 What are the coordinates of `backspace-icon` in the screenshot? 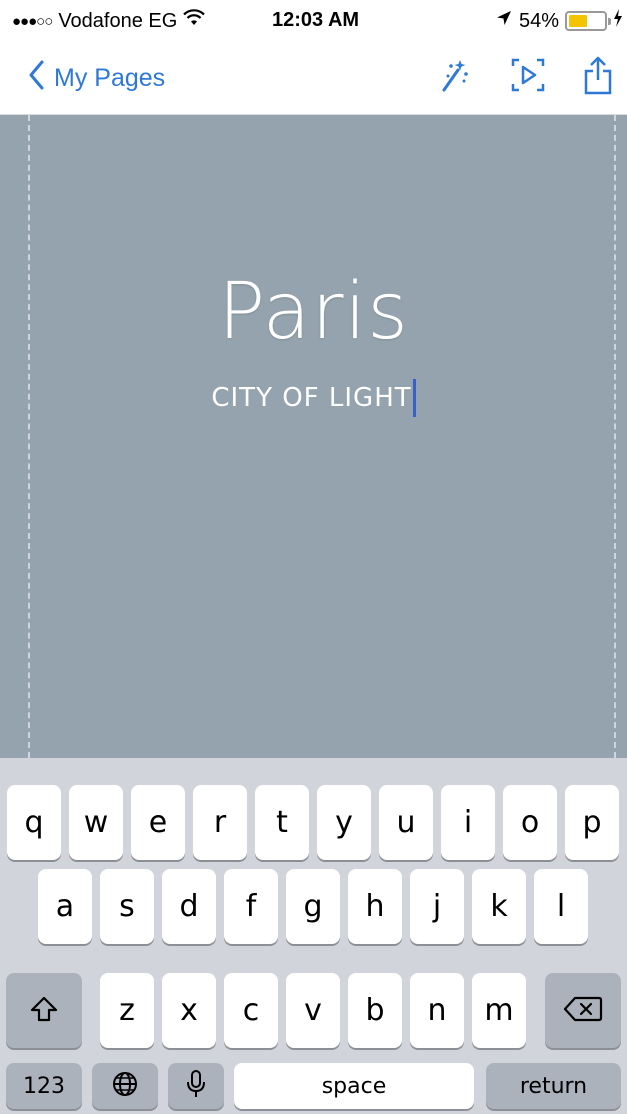 It's located at (583, 1011).